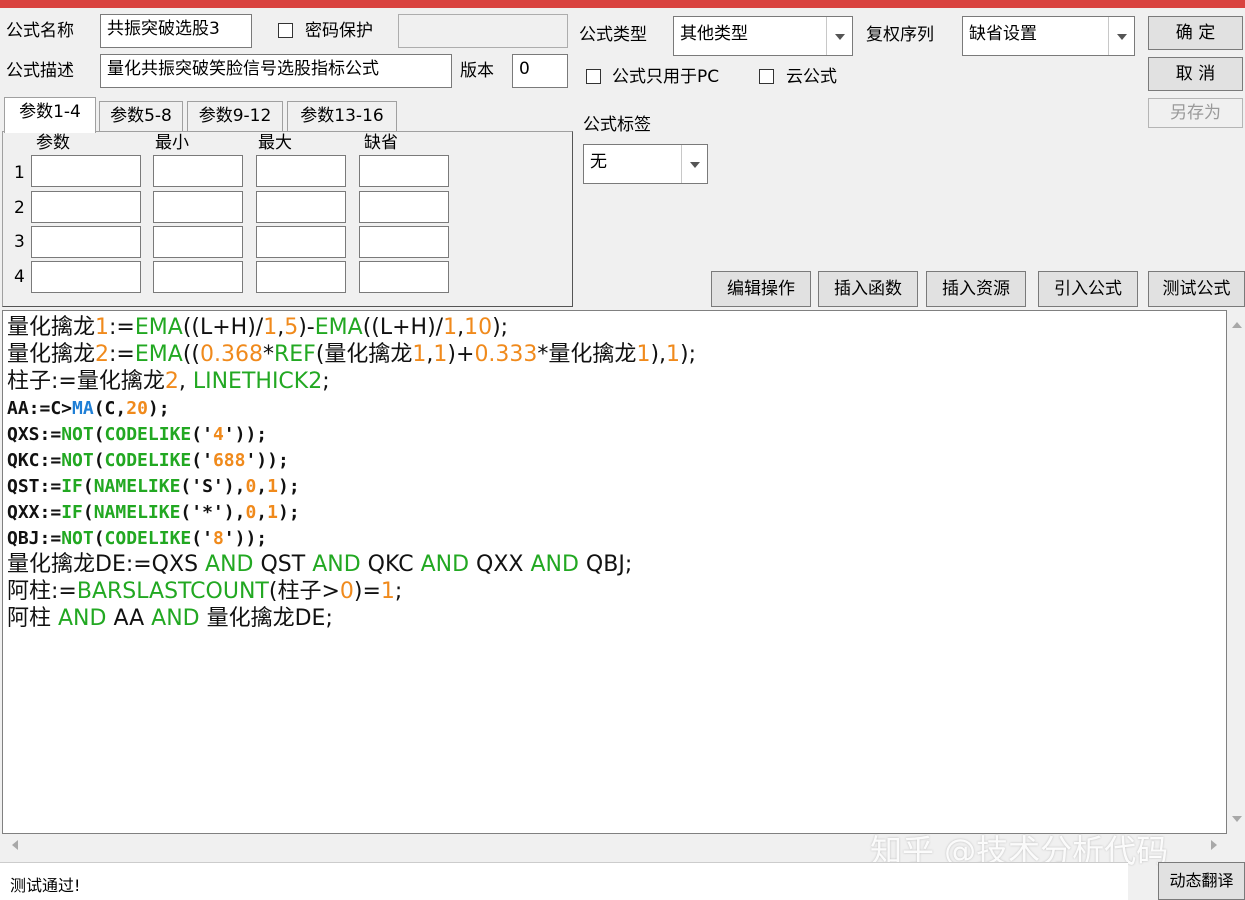  What do you see at coordinates (258, 327) in the screenshot?
I see `code-line: 量化擒龙1:=EMA((L+H)/1,5)-EMA((L+H)/1,10);` at bounding box center [258, 327].